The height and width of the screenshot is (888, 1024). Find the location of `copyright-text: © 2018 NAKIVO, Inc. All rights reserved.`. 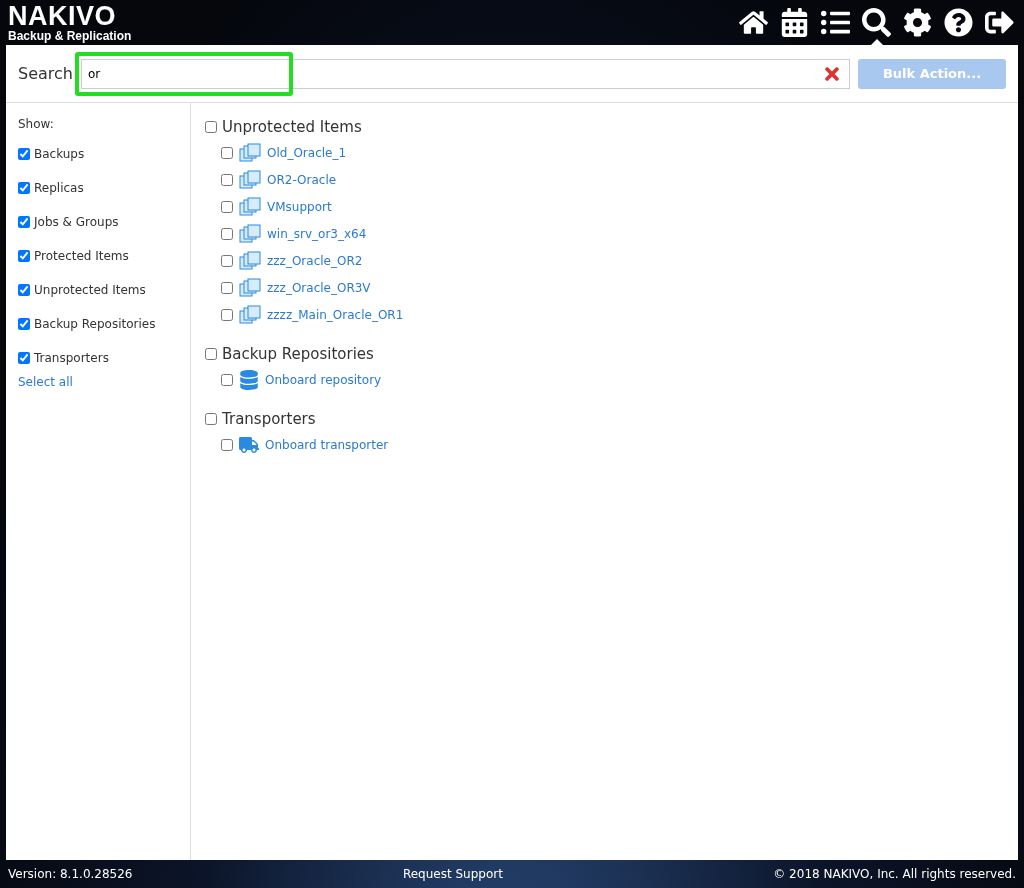

copyright-text: © 2018 NAKIVO, Inc. All rights reserved. is located at coordinates (894, 874).